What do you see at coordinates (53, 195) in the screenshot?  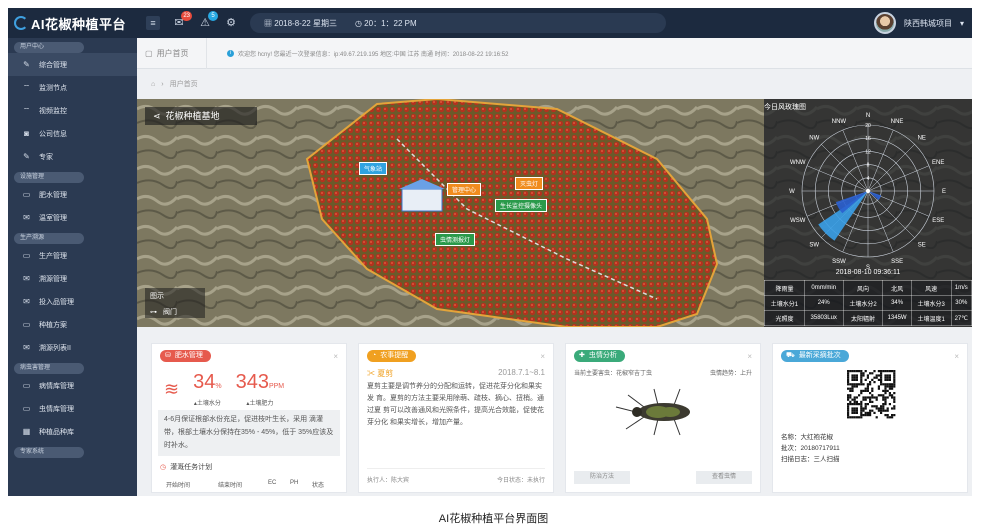 I see `sidebar-item-label: 肥水管理` at bounding box center [53, 195].